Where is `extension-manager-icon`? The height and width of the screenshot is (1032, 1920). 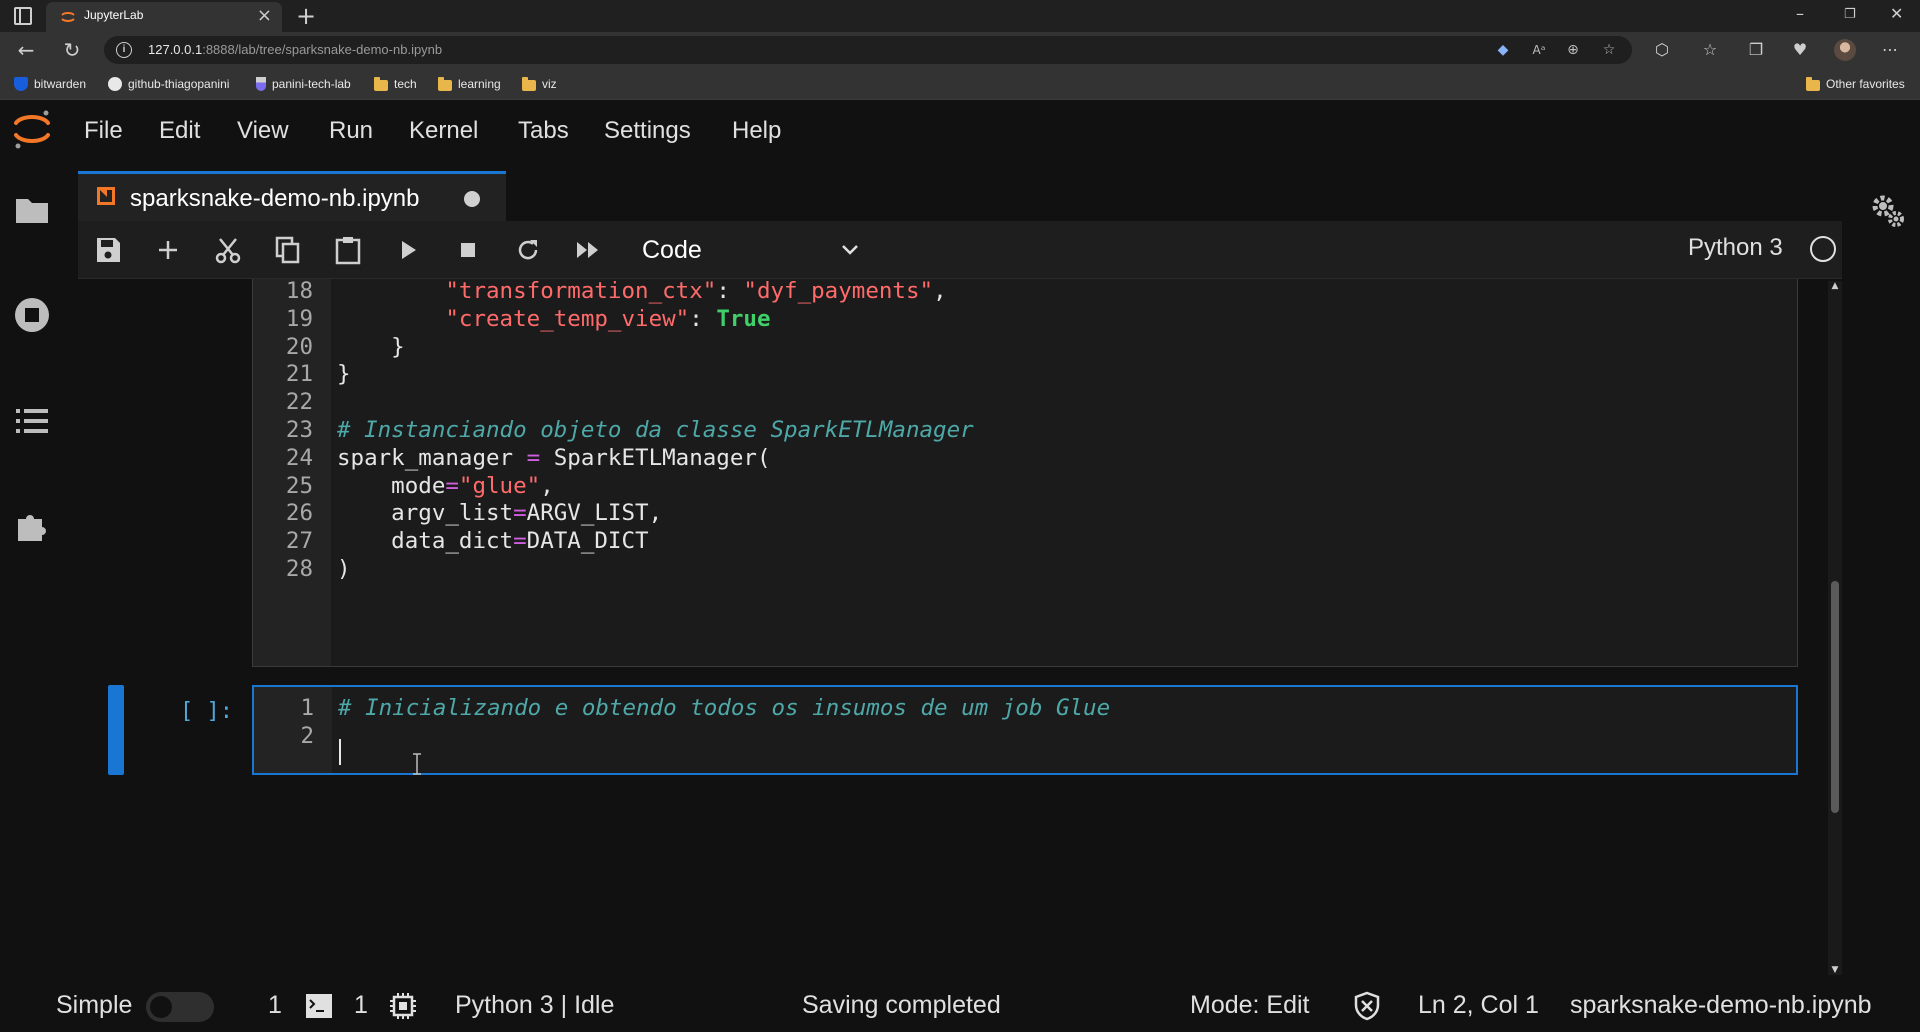
extension-manager-icon is located at coordinates (32, 525).